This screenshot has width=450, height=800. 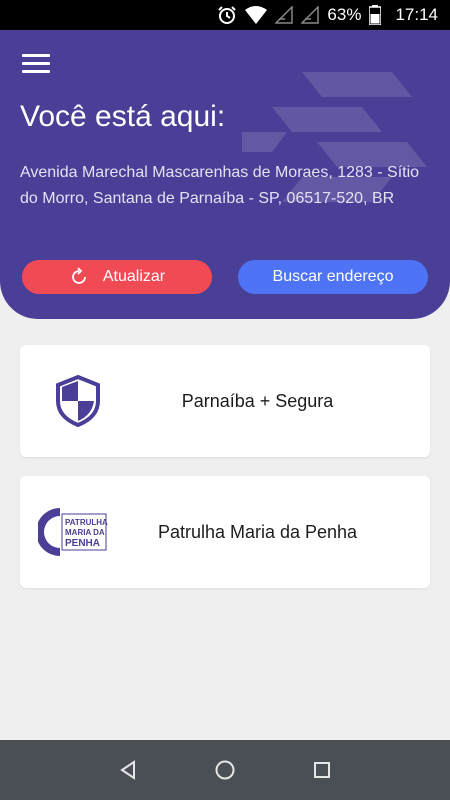 What do you see at coordinates (257, 400) in the screenshot?
I see `card-label: Parnaíba + Segura` at bounding box center [257, 400].